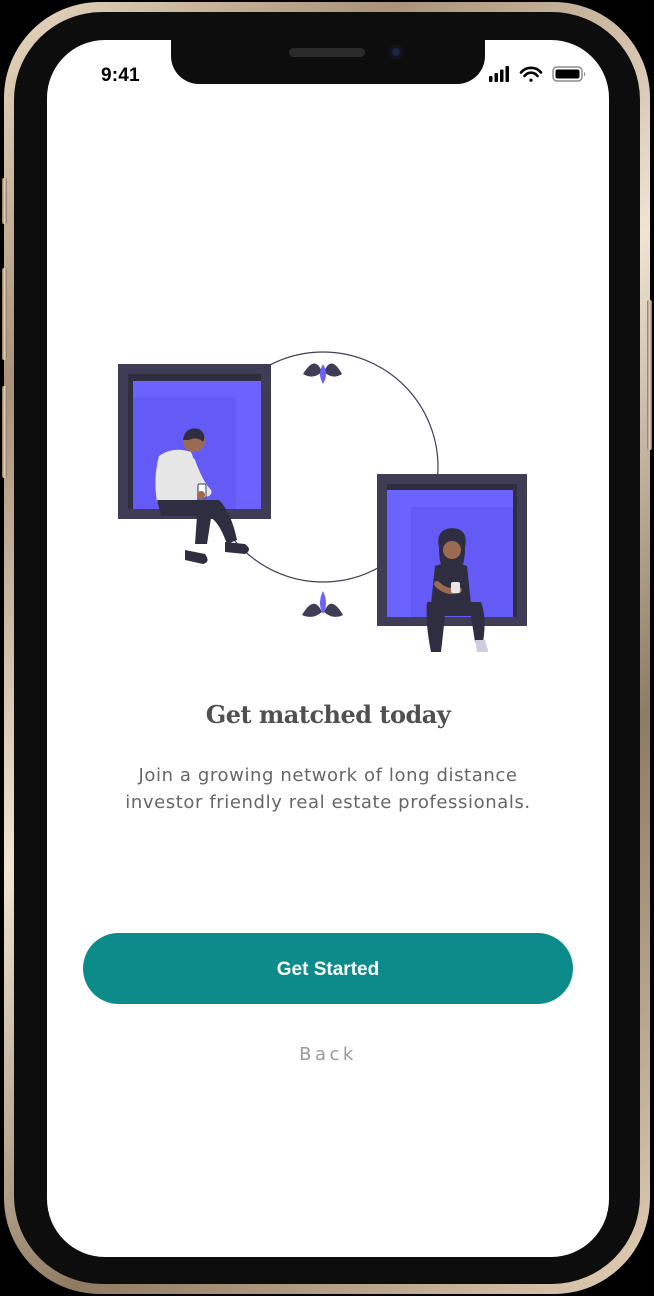  I want to click on leaf-ornament-top, so click(322, 373).